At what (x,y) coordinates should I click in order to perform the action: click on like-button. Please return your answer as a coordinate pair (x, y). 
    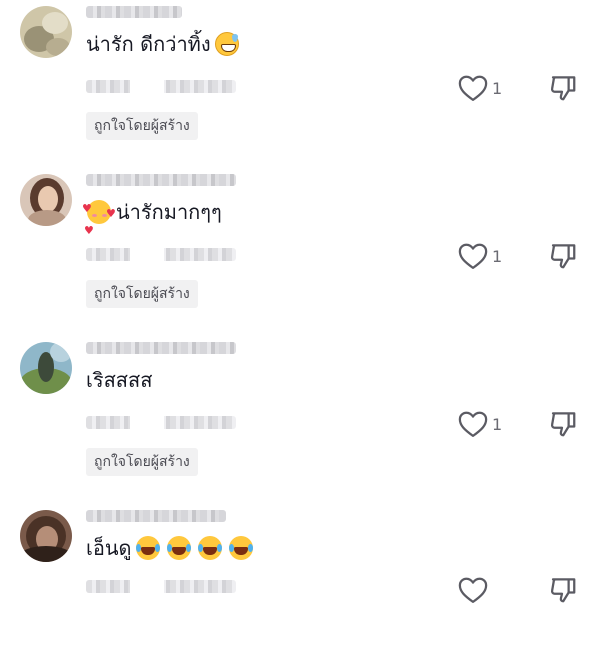
    Looking at the image, I should click on (475, 590).